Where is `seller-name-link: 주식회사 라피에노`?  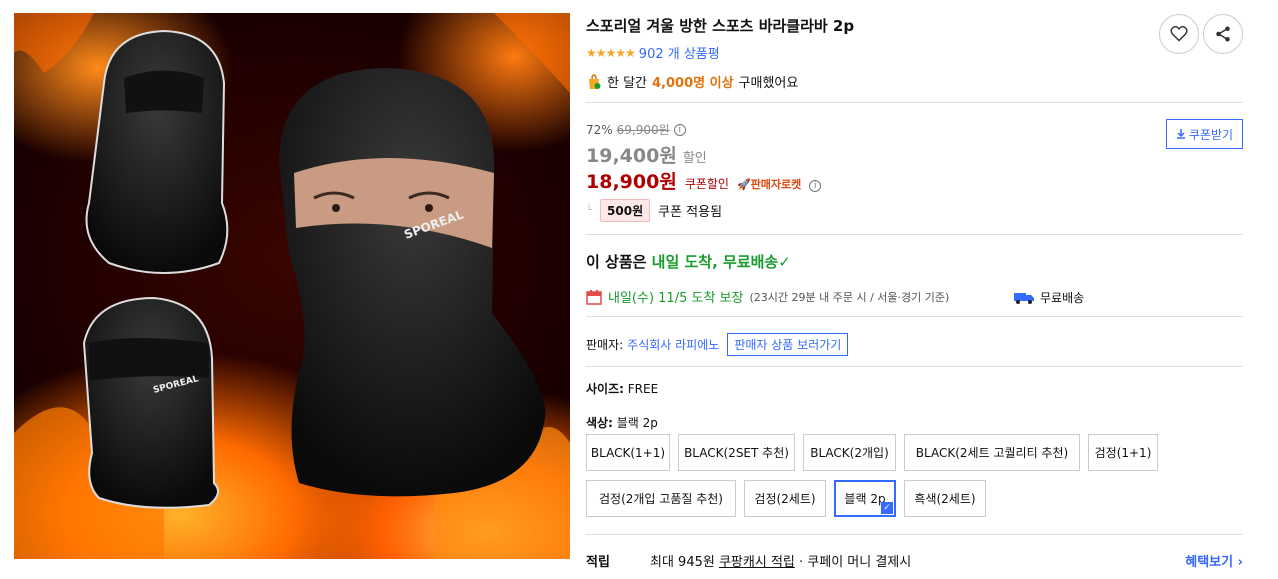 seller-name-link: 주식회사 라피에노 is located at coordinates (673, 344).